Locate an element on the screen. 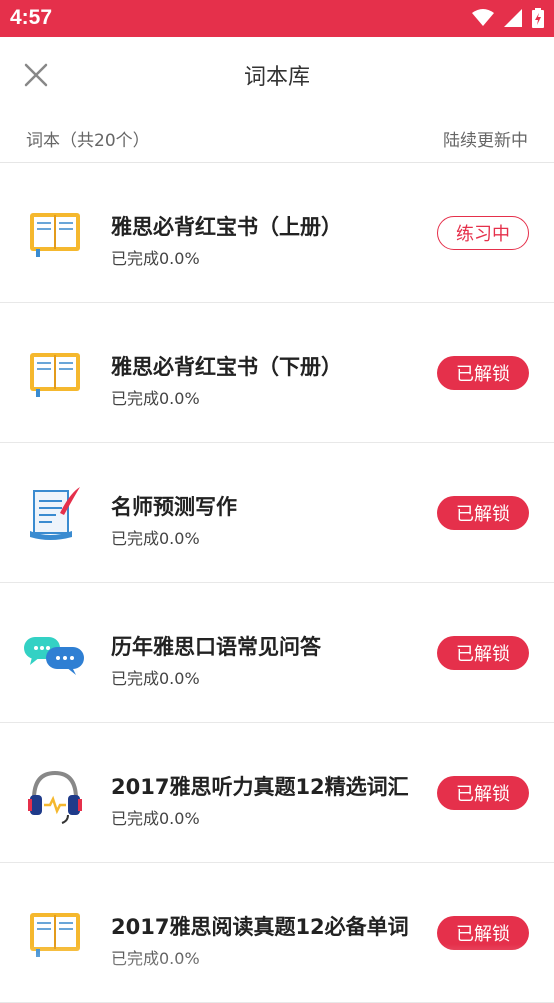 The width and height of the screenshot is (554, 1003). status-bar: 4:57 is located at coordinates (277, 18).